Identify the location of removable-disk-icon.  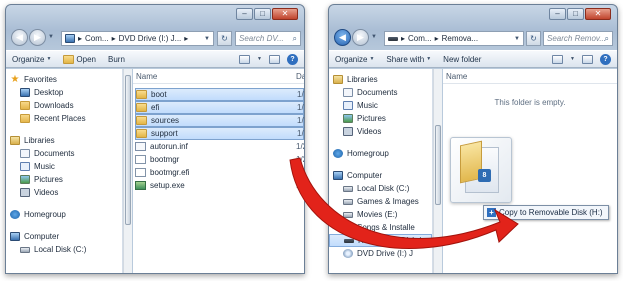
(349, 240).